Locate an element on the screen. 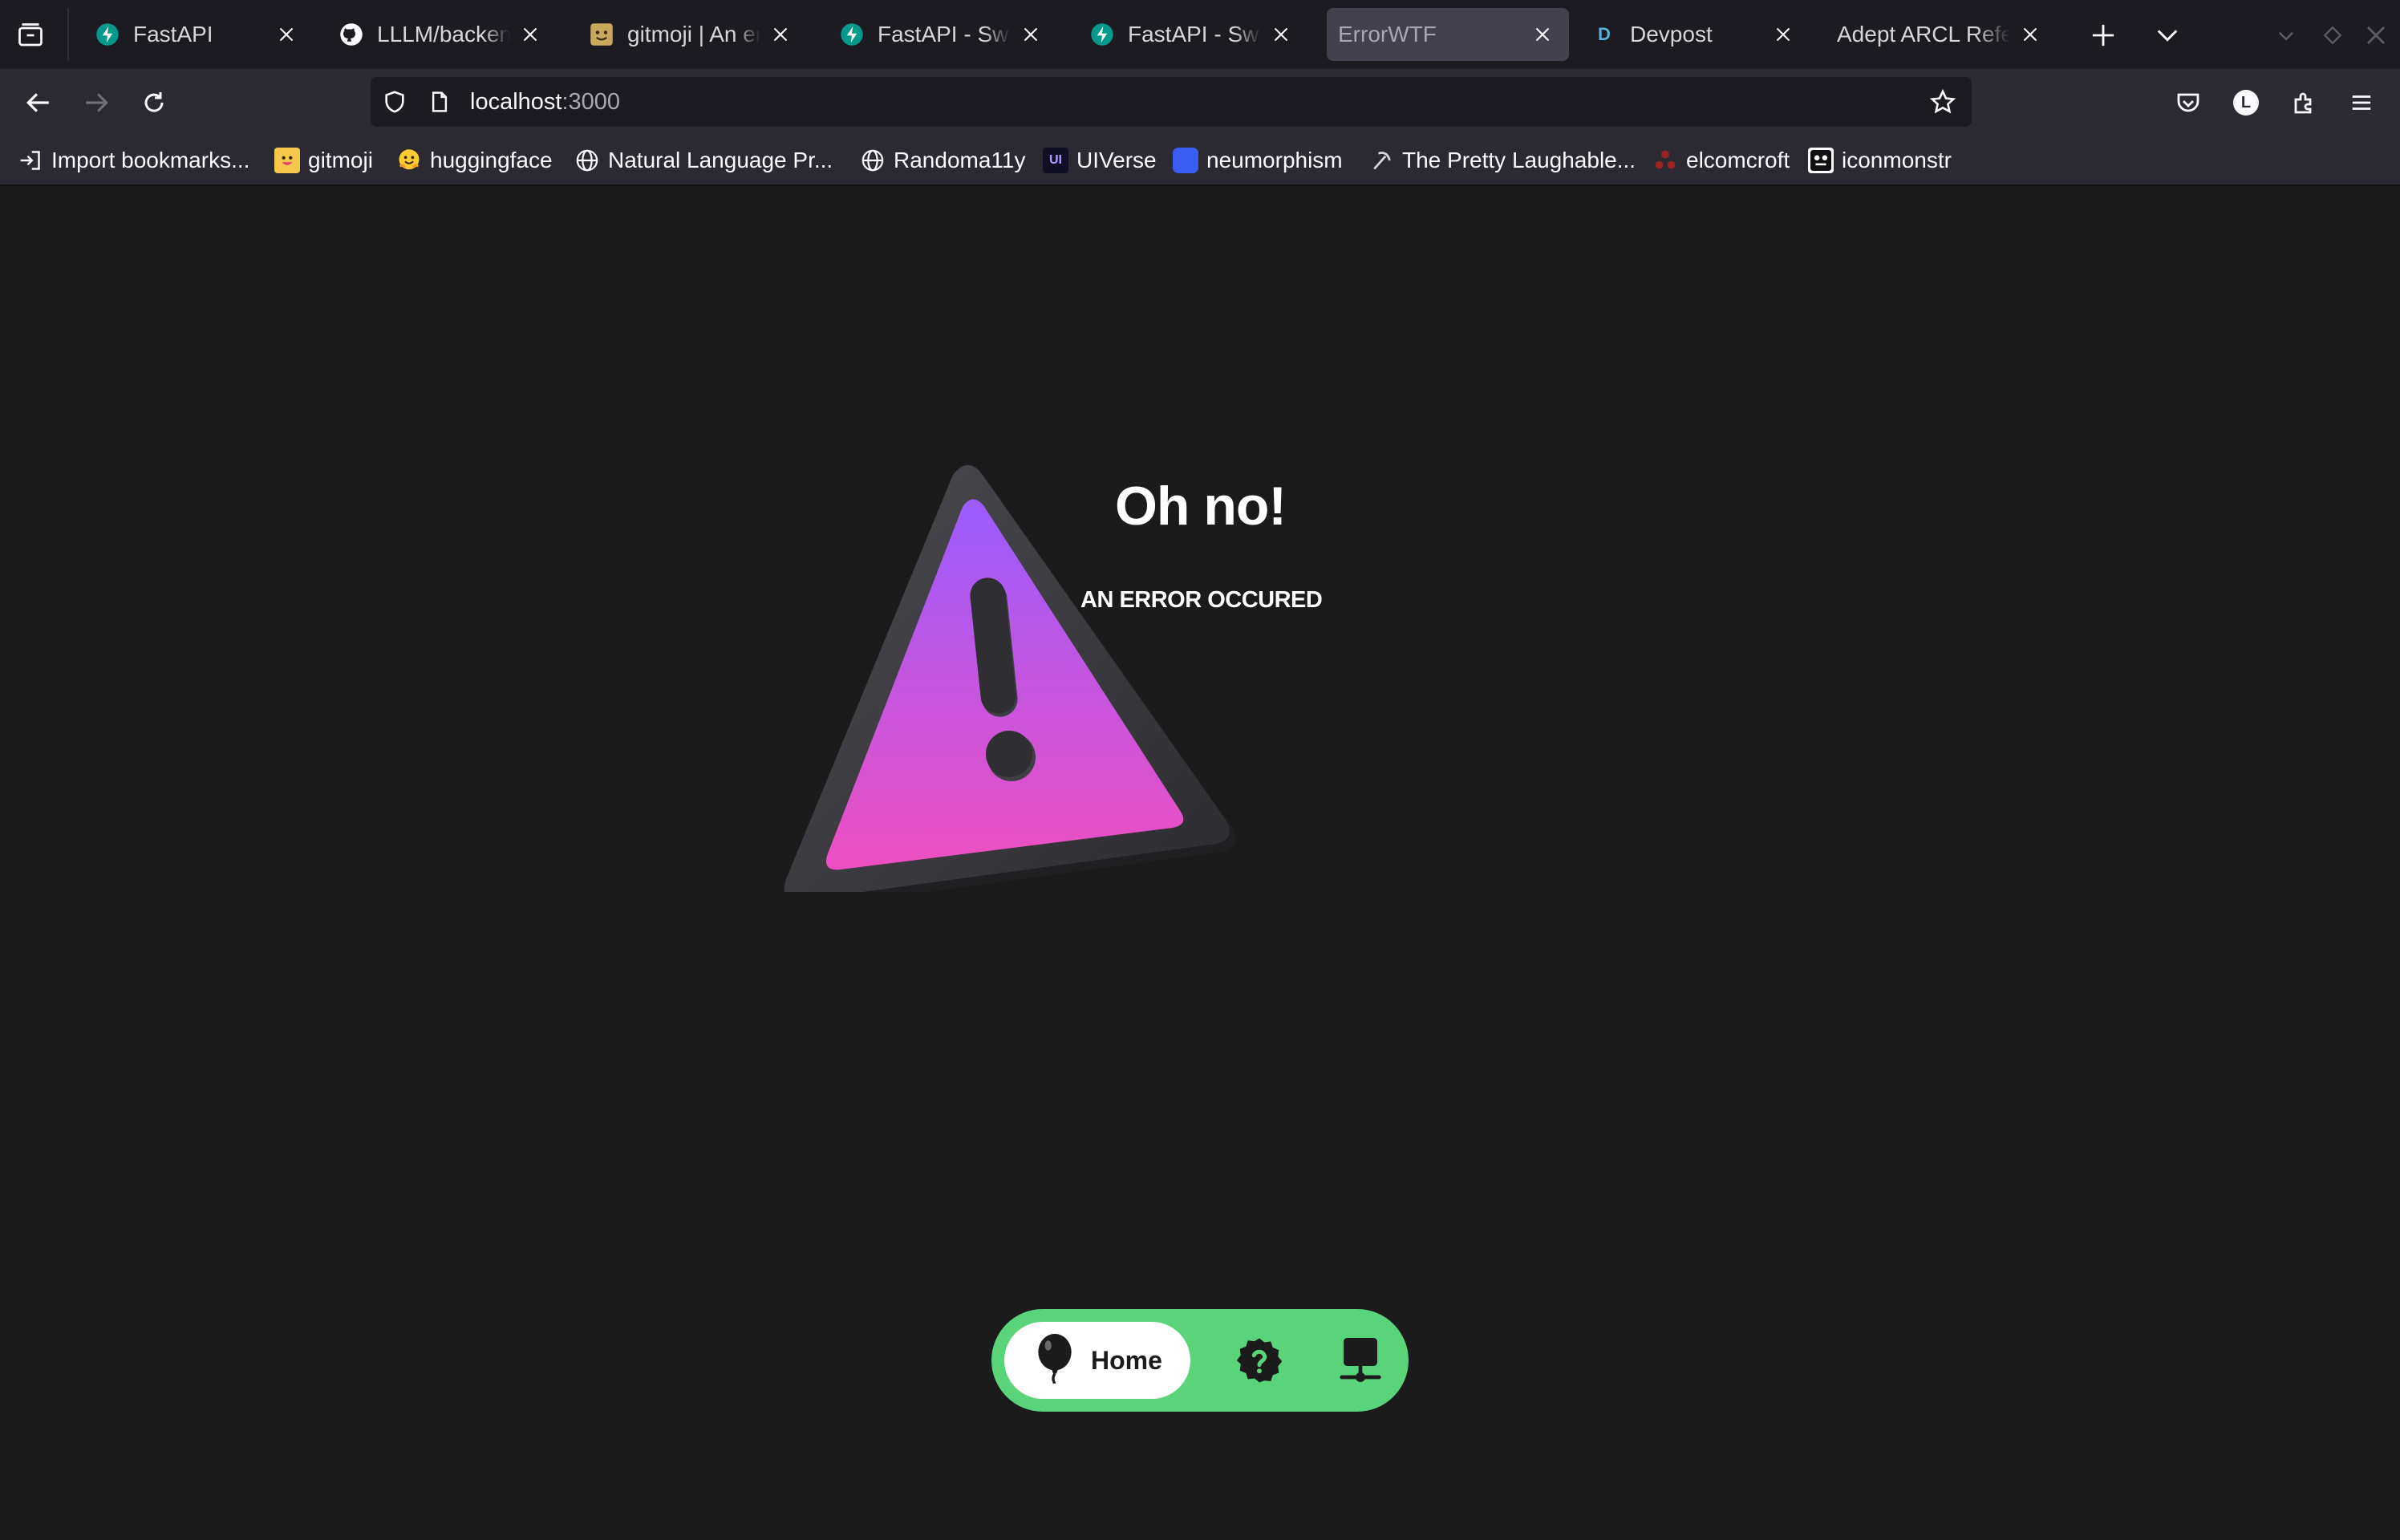 This screenshot has height=1540, width=2400. bookmark-iconmonstr: iconmonstr is located at coordinates (1880, 160).